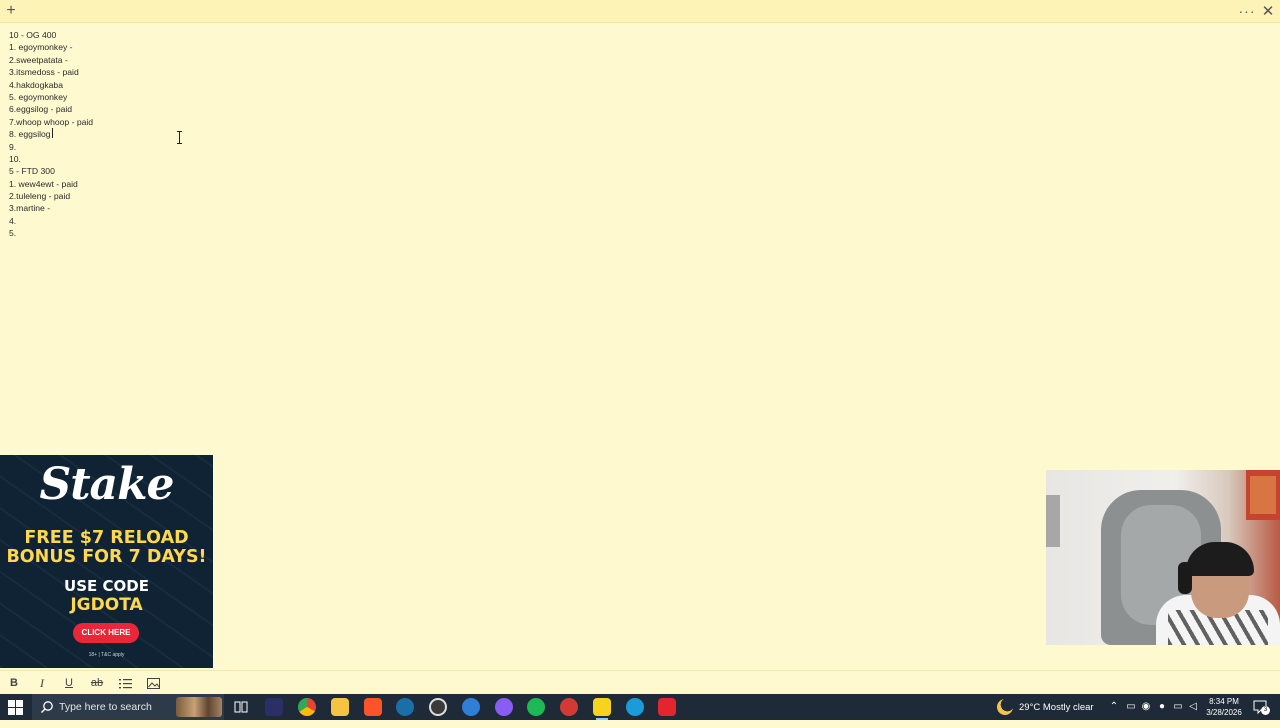  Describe the element at coordinates (1263, 495) in the screenshot. I see `webcam-background-poster-art` at that location.